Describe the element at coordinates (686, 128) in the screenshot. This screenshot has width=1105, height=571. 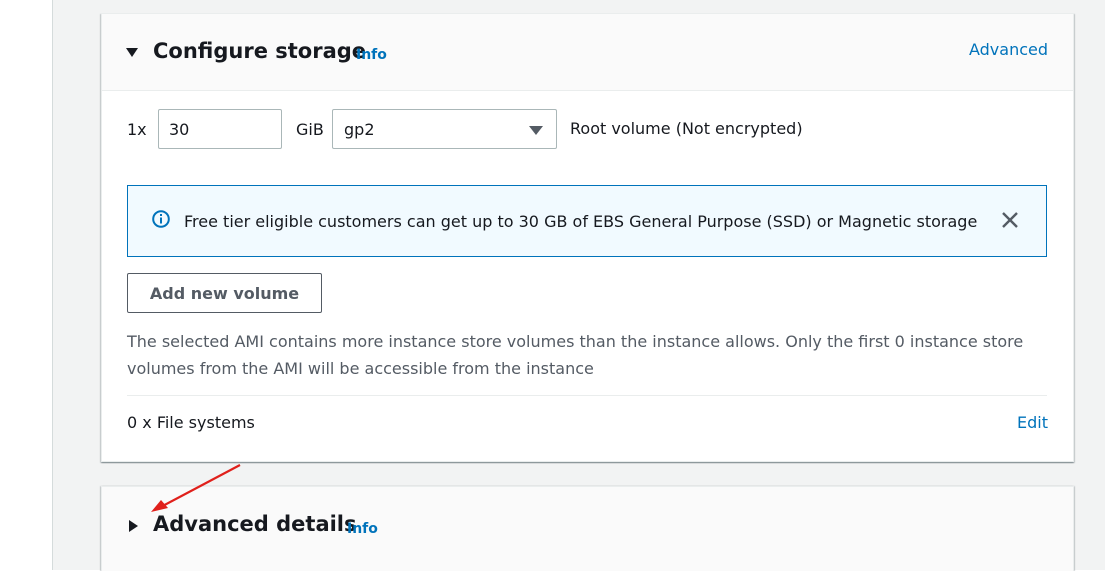
I see `root-volume-label: Root volume (Not encrypted)` at that location.